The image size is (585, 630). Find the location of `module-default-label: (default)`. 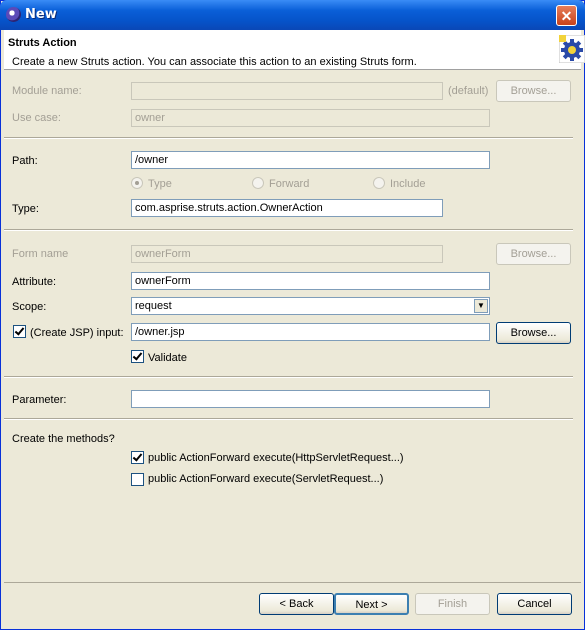

module-default-label: (default) is located at coordinates (468, 91).